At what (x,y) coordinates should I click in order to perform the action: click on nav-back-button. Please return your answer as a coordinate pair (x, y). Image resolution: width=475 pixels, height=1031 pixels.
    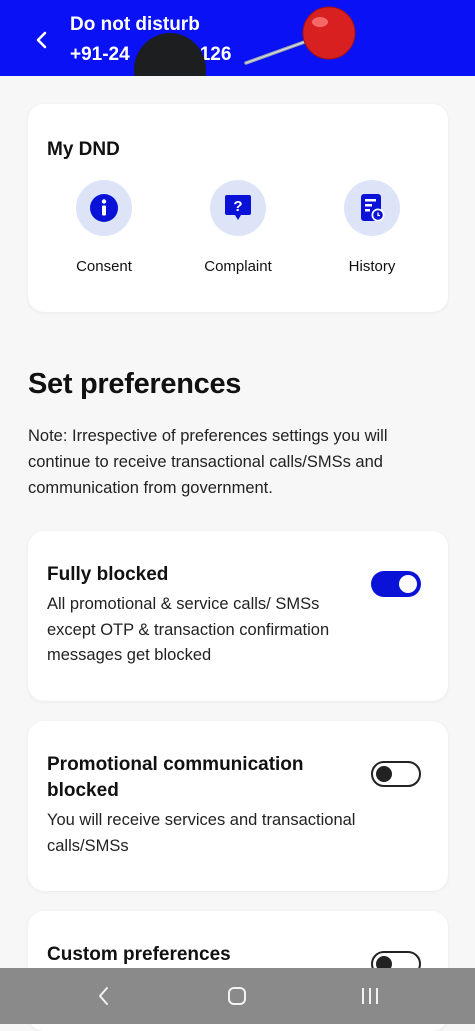
    Looking at the image, I should click on (104, 996).